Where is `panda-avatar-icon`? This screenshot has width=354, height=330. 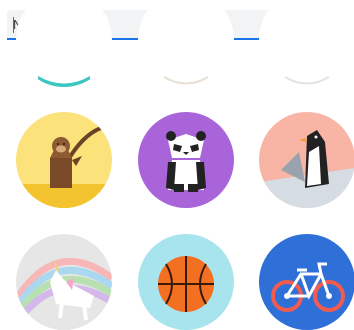 panda-avatar-icon is located at coordinates (186, 160).